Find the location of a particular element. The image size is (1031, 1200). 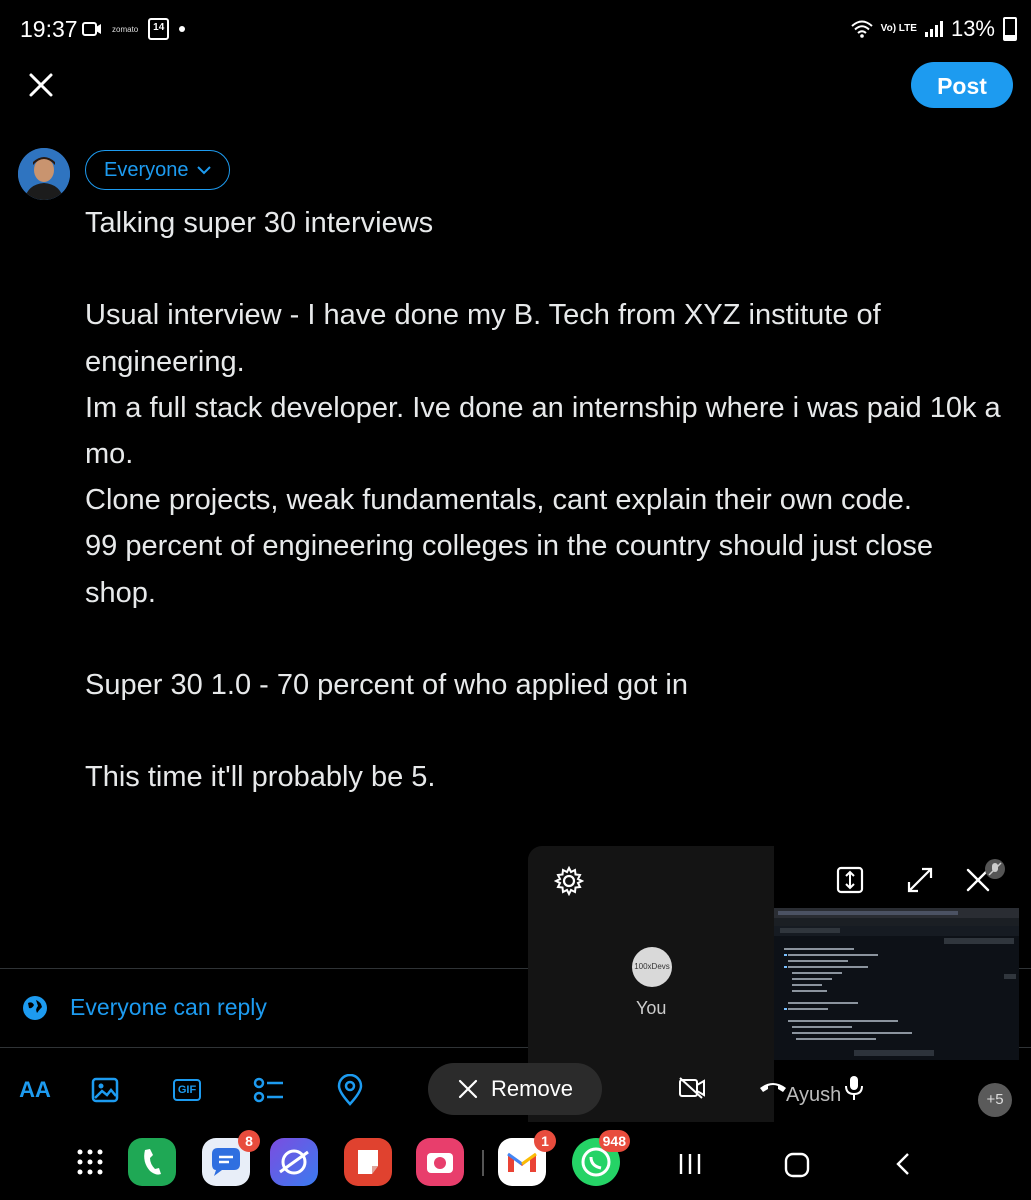

media-button is located at coordinates (105, 1090).